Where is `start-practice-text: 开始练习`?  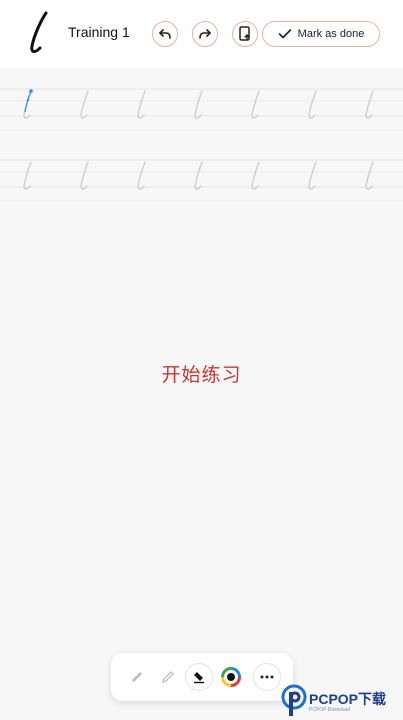 start-practice-text: 开始练习 is located at coordinates (201, 375).